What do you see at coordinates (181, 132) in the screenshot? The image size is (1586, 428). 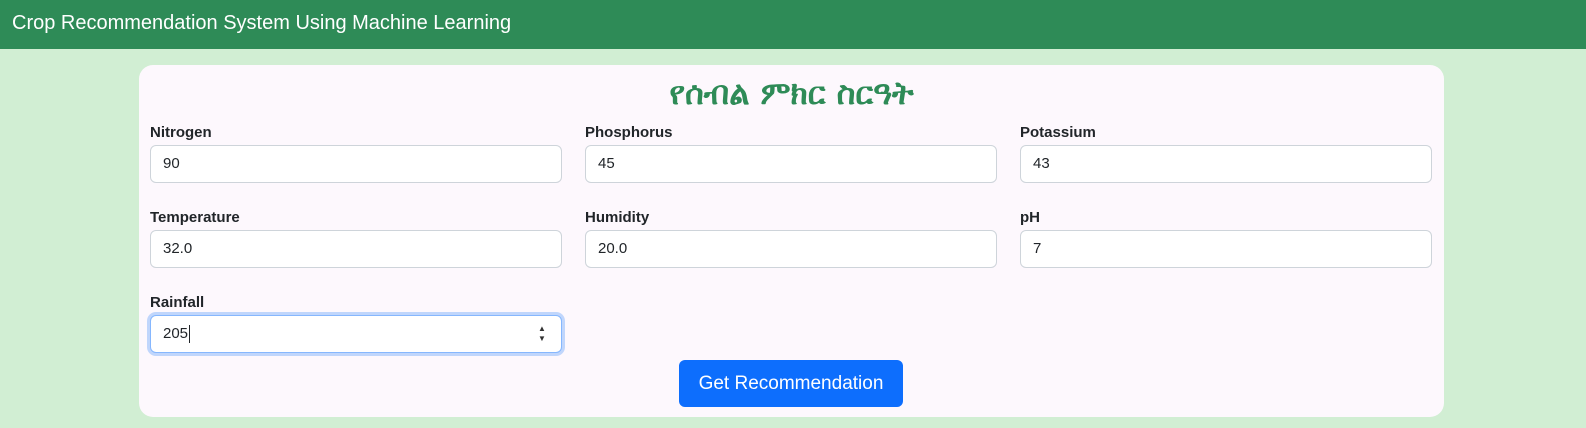 I see `nitrogen-label: Nitrogen` at bounding box center [181, 132].